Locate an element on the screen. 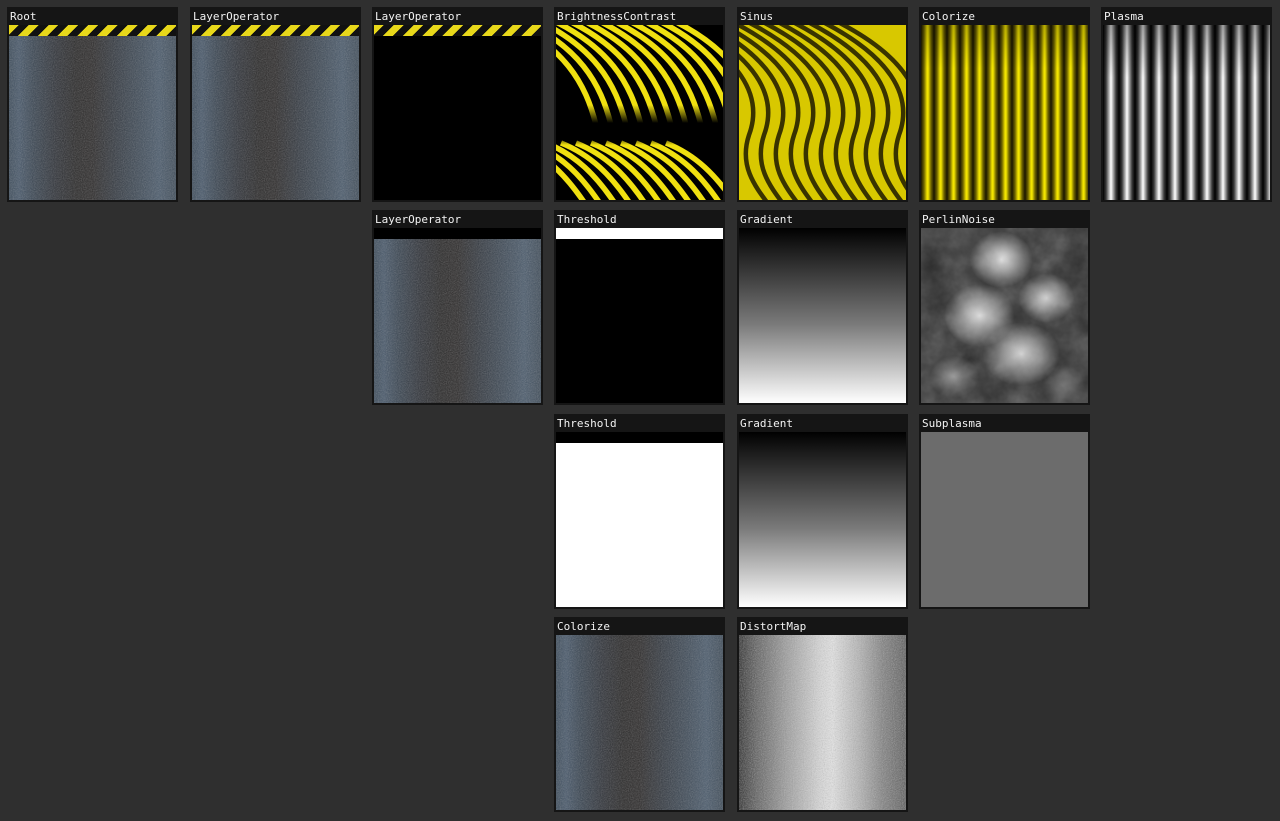  node-subplasma: Subplasma is located at coordinates (1004, 511).